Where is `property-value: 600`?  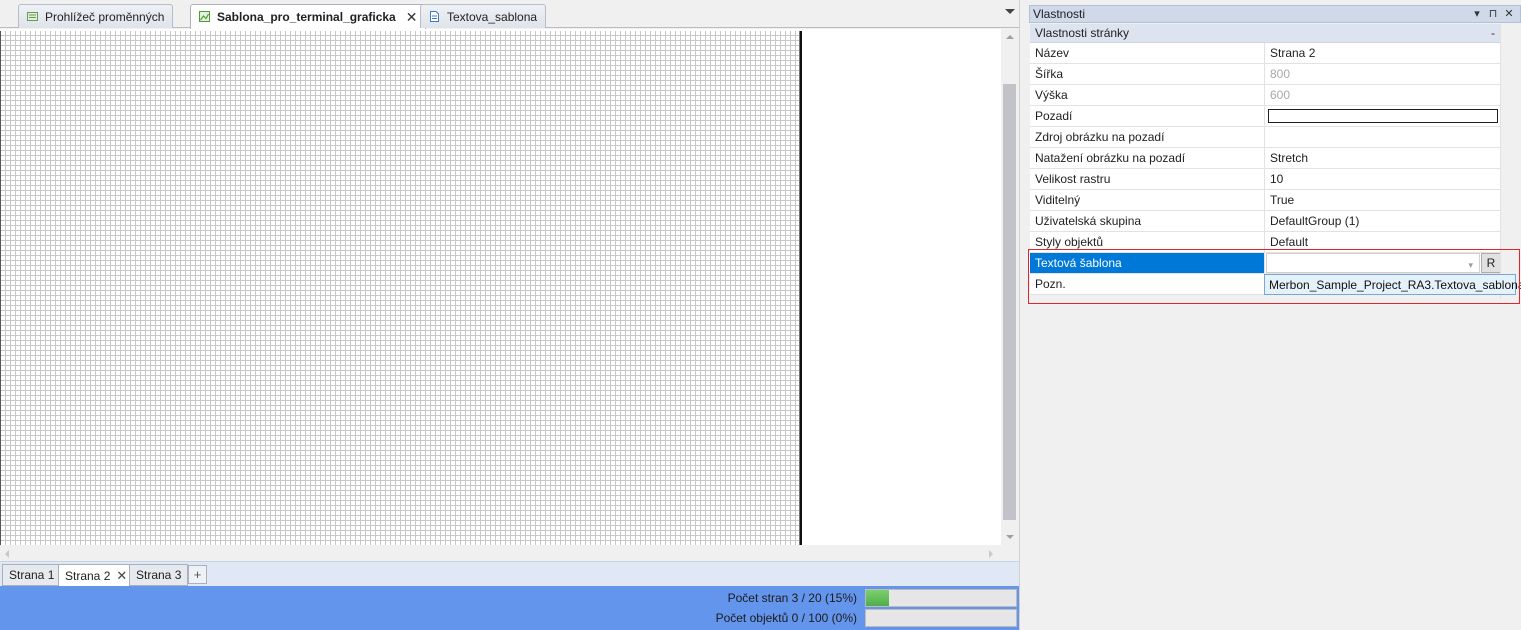
property-value: 600 is located at coordinates (1280, 95).